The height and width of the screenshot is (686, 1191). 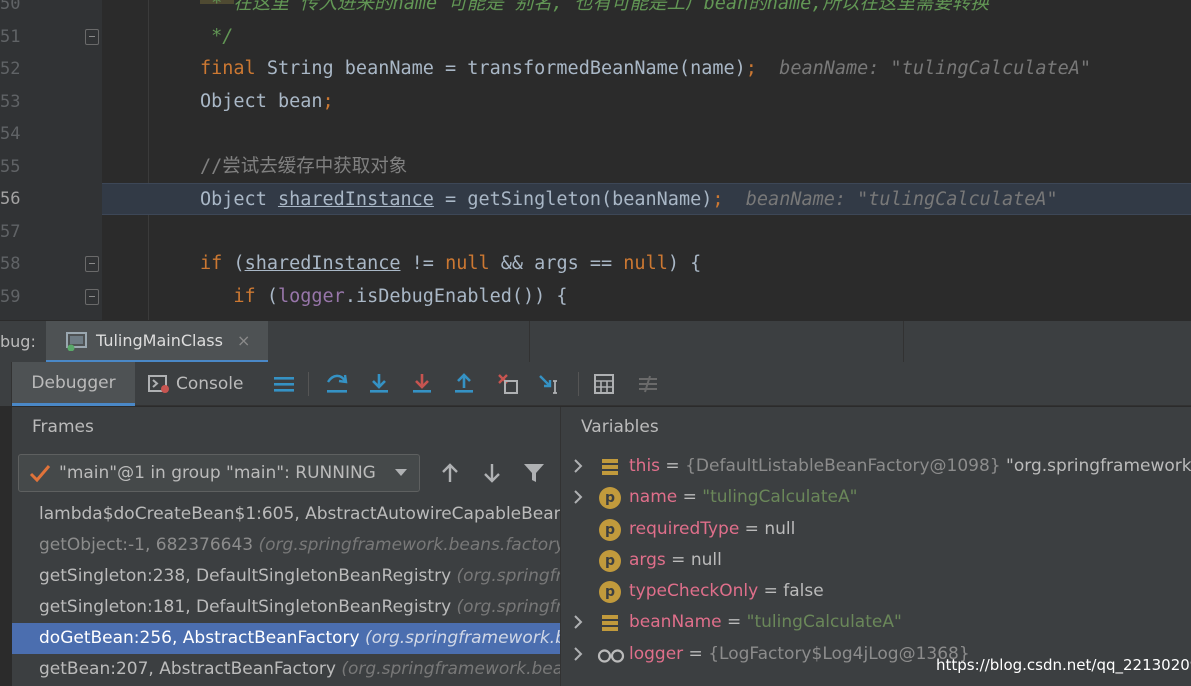 I want to click on step-into-icon, so click(x=422, y=384).